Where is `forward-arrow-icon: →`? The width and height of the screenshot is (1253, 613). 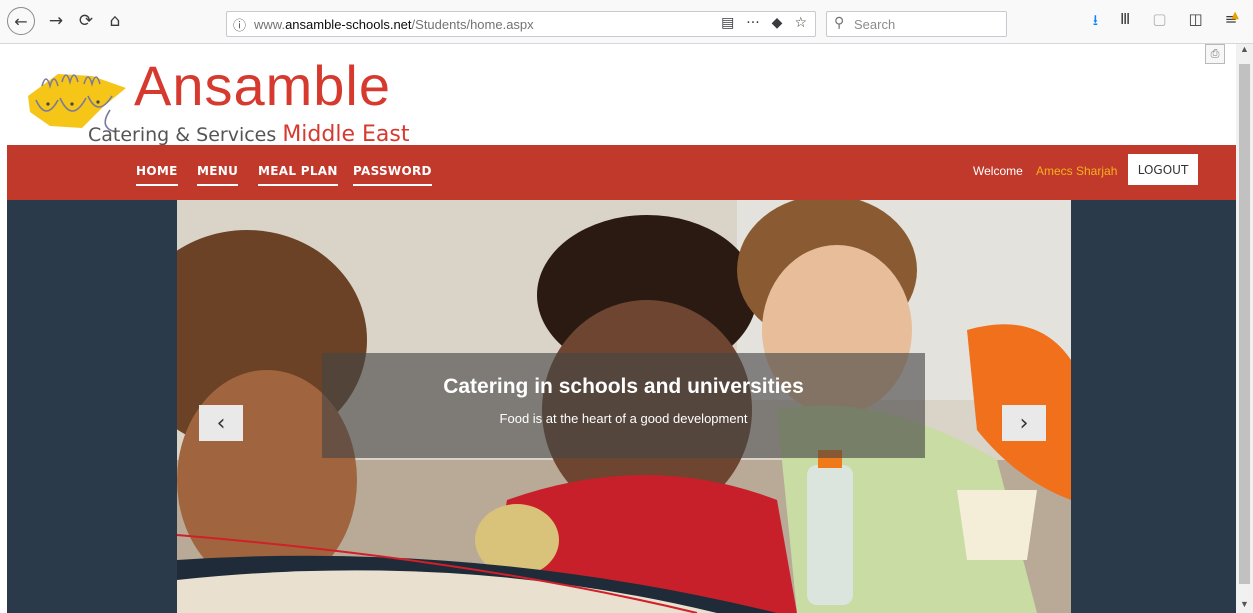
forward-arrow-icon: → is located at coordinates (56, 21).